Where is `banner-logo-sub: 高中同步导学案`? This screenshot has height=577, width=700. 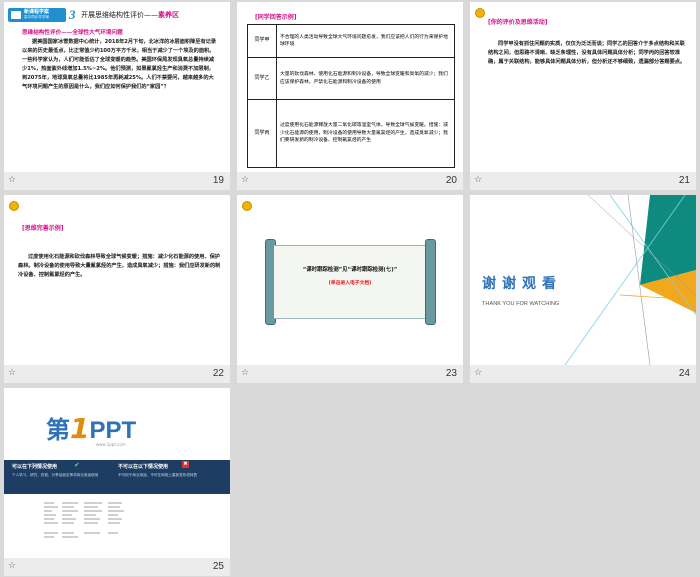 banner-logo-sub: 高中同步导学案 is located at coordinates (37, 17).